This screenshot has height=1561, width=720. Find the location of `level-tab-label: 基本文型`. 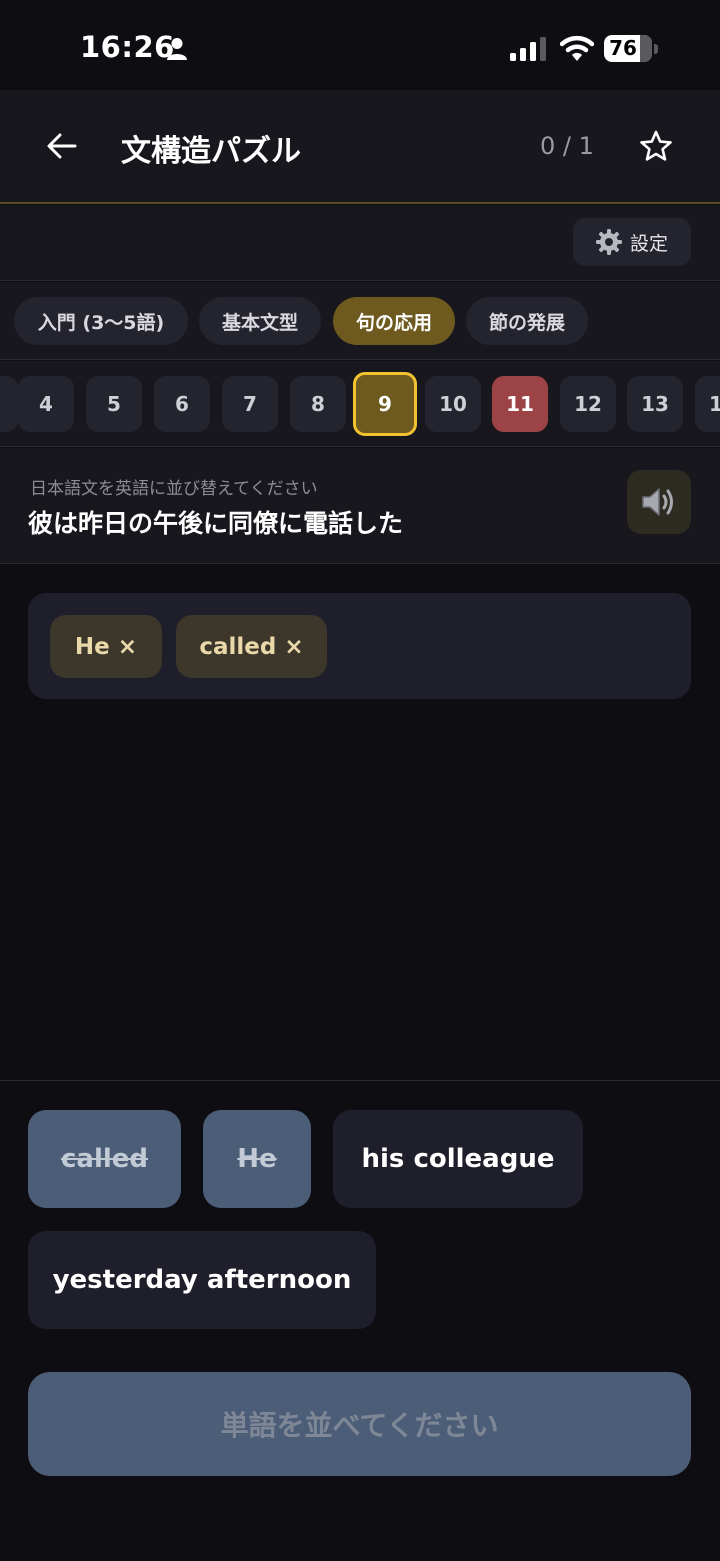

level-tab-label: 基本文型 is located at coordinates (259, 322).